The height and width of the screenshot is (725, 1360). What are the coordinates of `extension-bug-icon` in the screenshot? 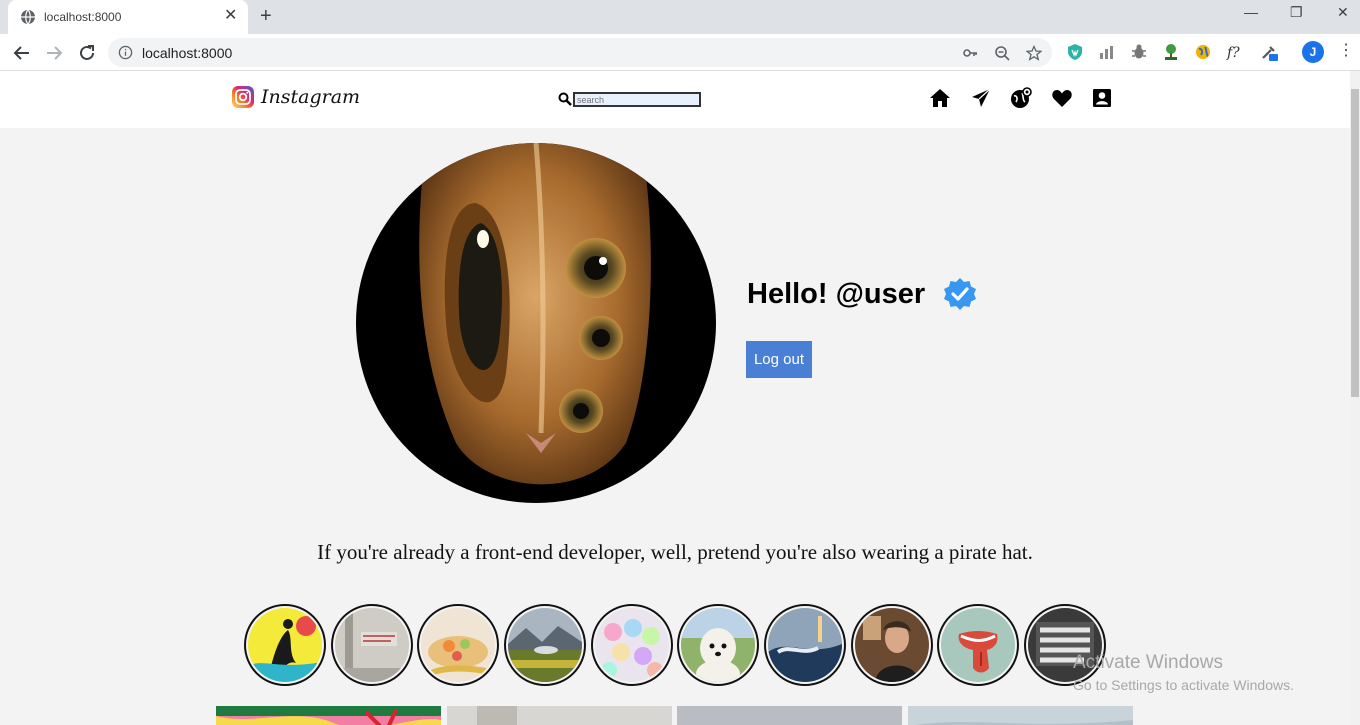 It's located at (1139, 52).